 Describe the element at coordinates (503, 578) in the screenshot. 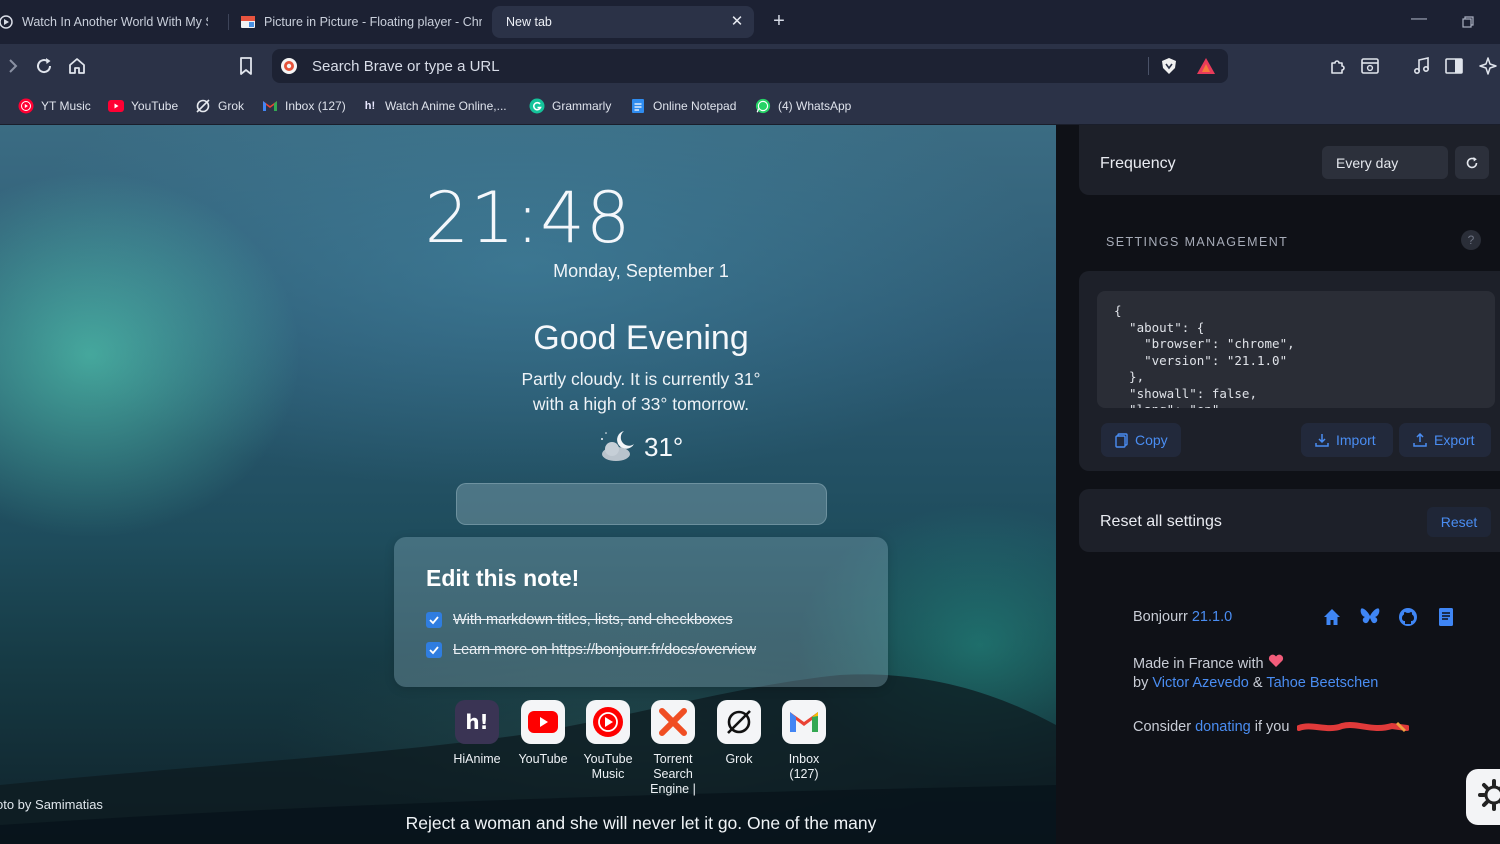

I see `note-title: Edit this note!` at that location.